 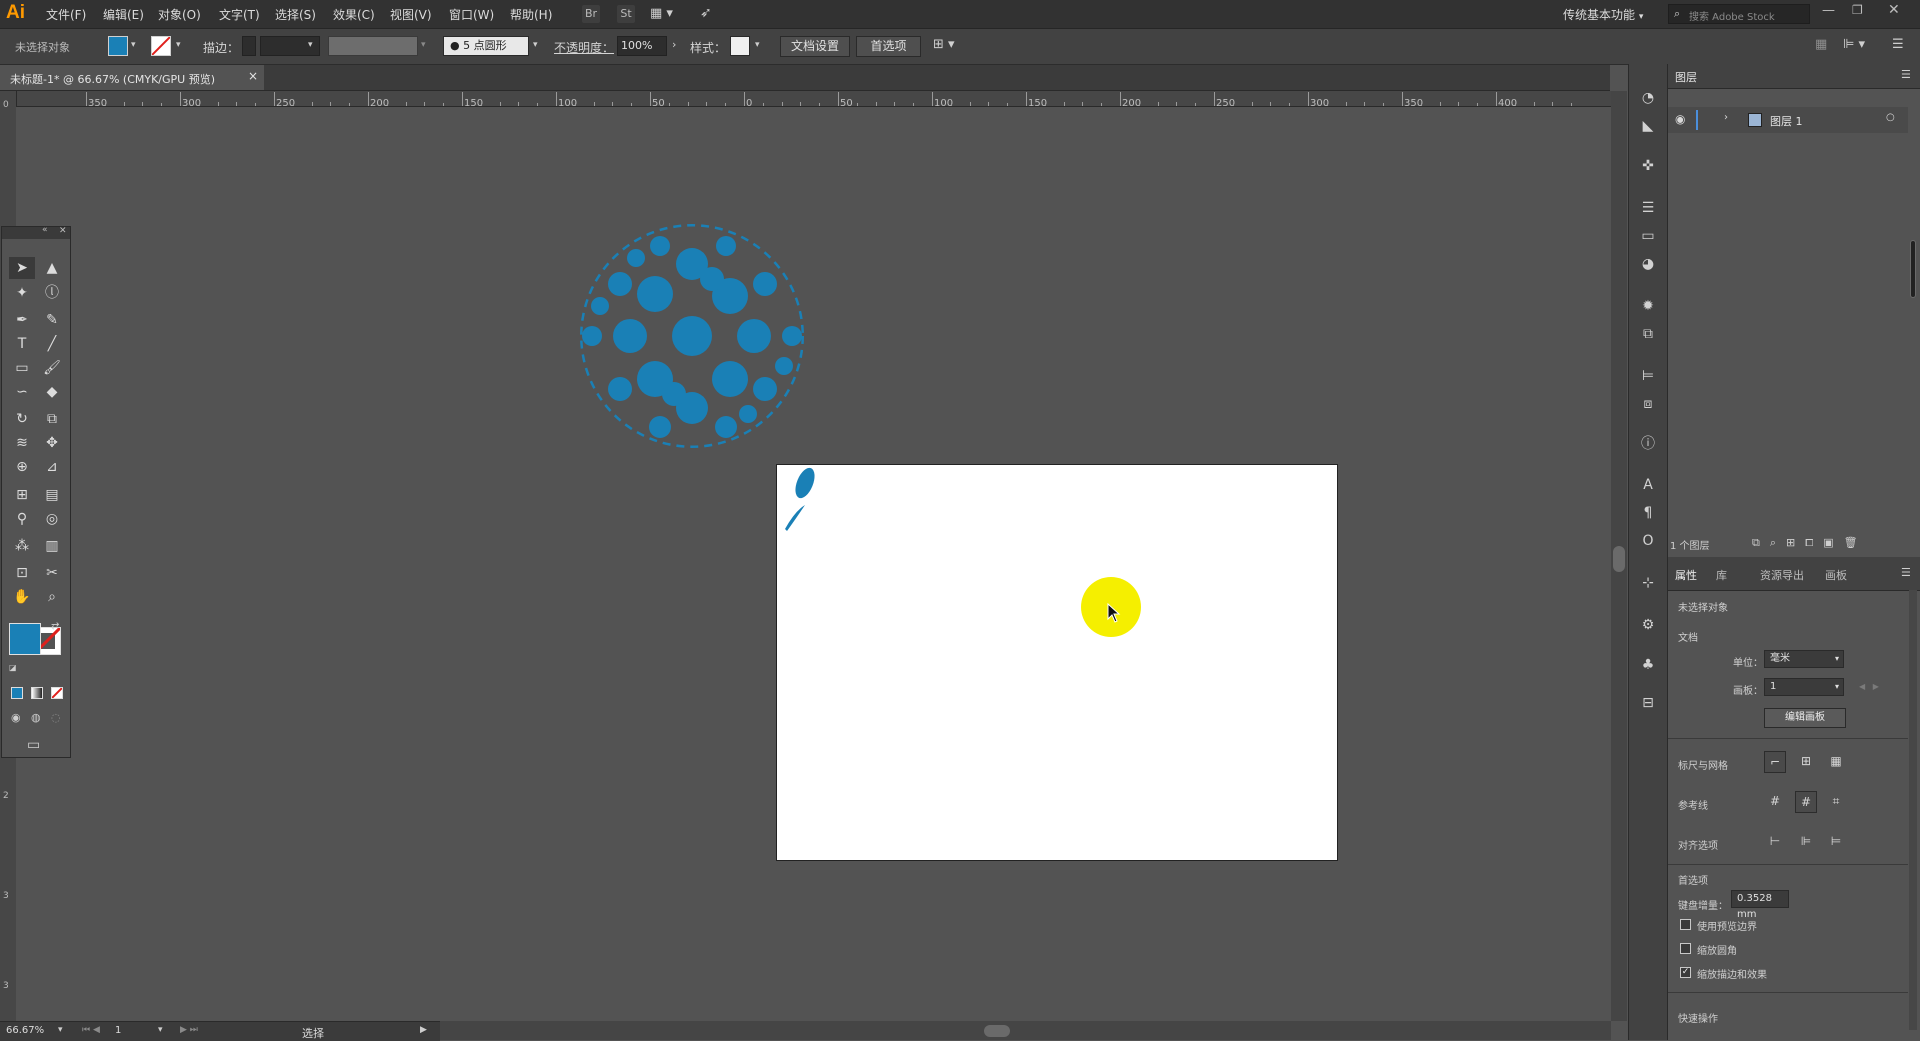 What do you see at coordinates (118, 46) in the screenshot?
I see `fill-swatch` at bounding box center [118, 46].